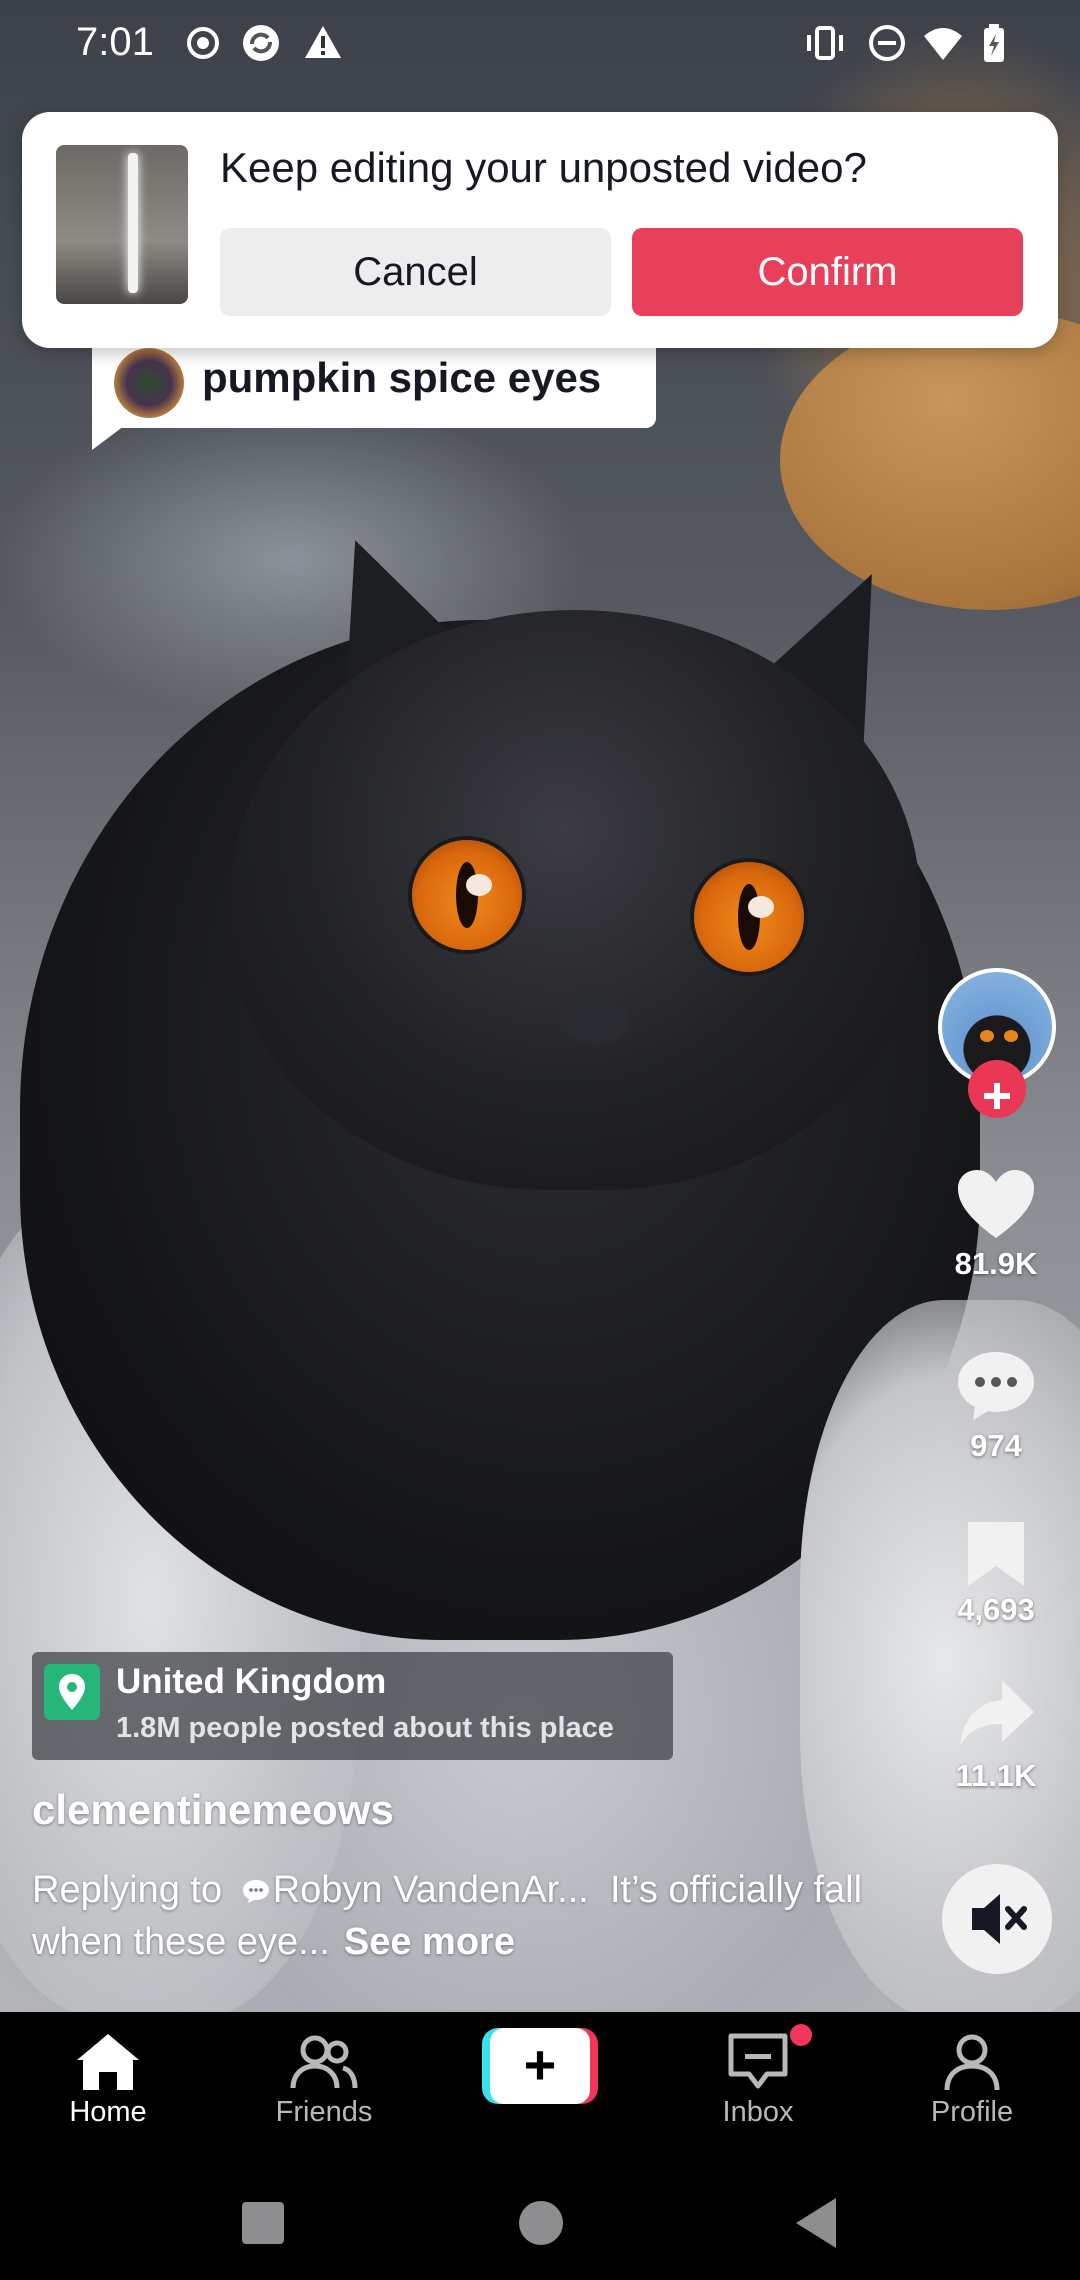  What do you see at coordinates (999, 1919) in the screenshot?
I see `speaker-muted-icon` at bounding box center [999, 1919].